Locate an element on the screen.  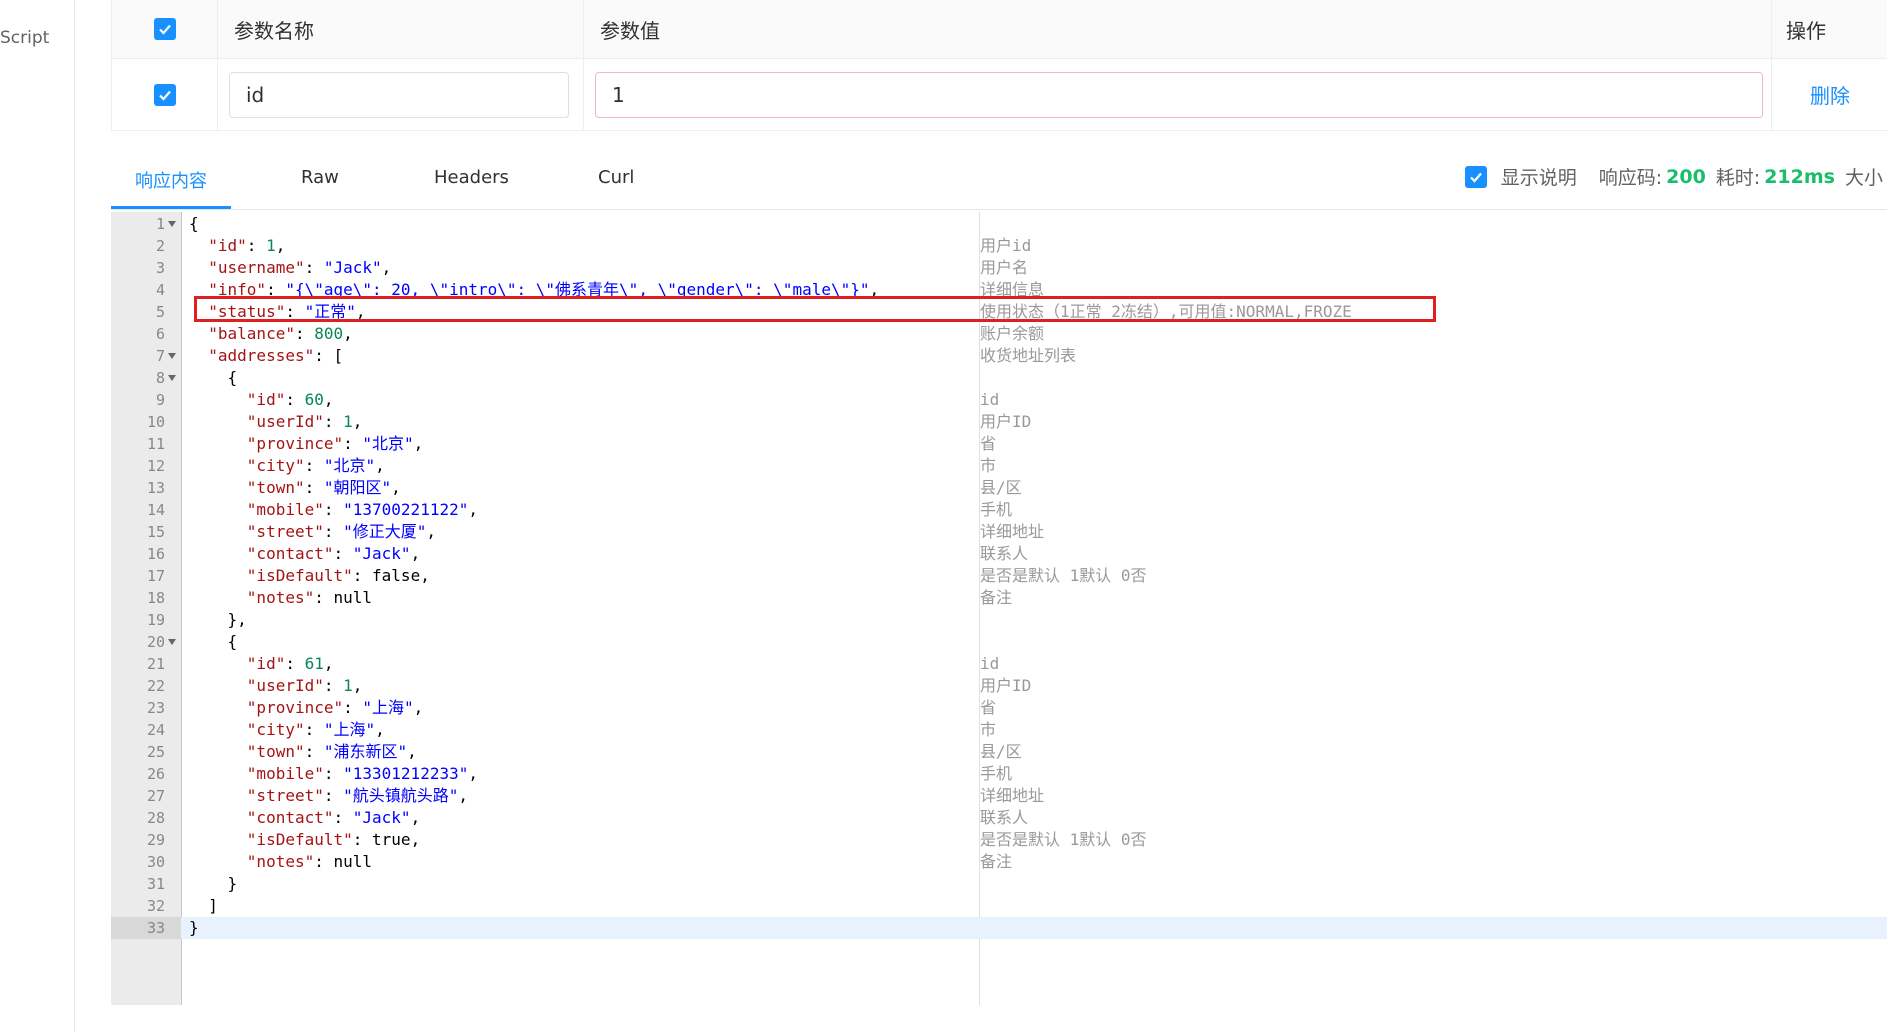
code-text: "id": 1, is located at coordinates (247, 245).